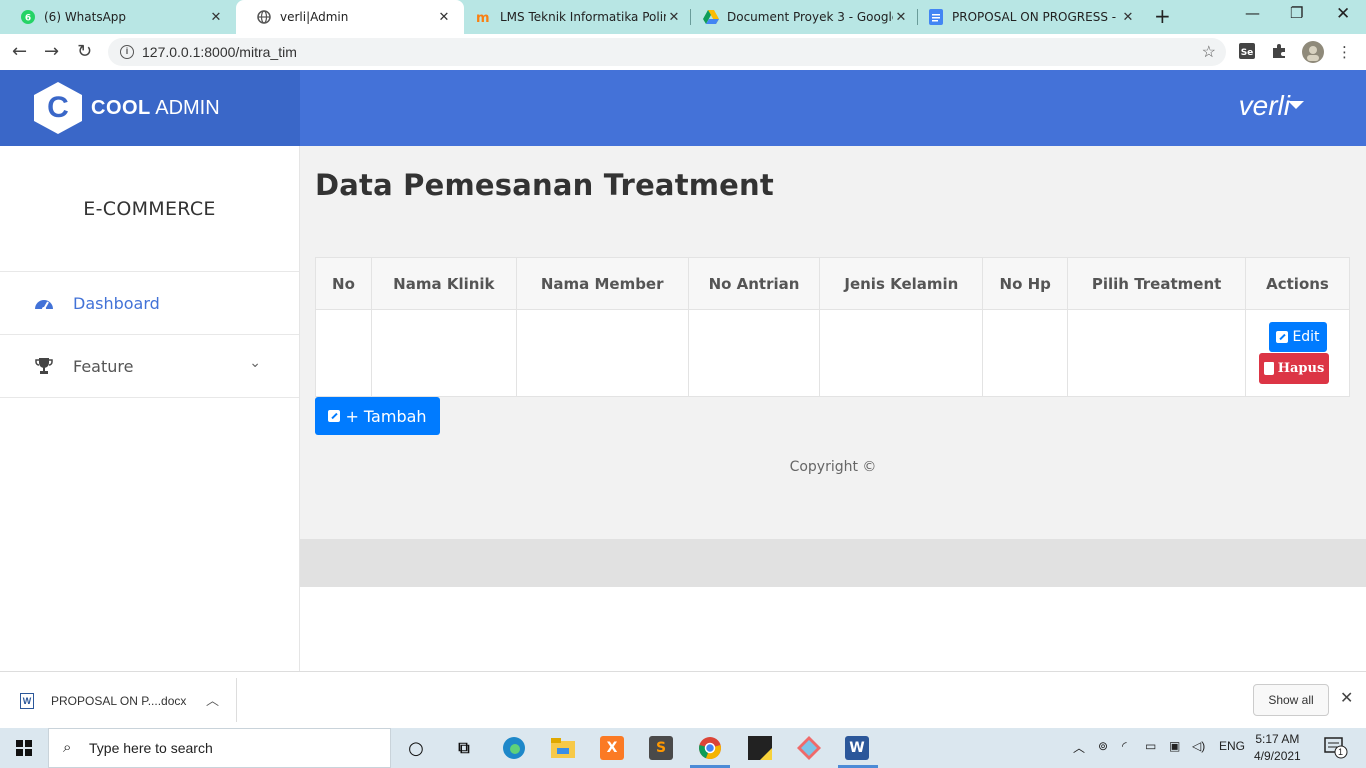 The width and height of the screenshot is (1366, 768). I want to click on tab-label: (6) WhatsApp, so click(85, 17).